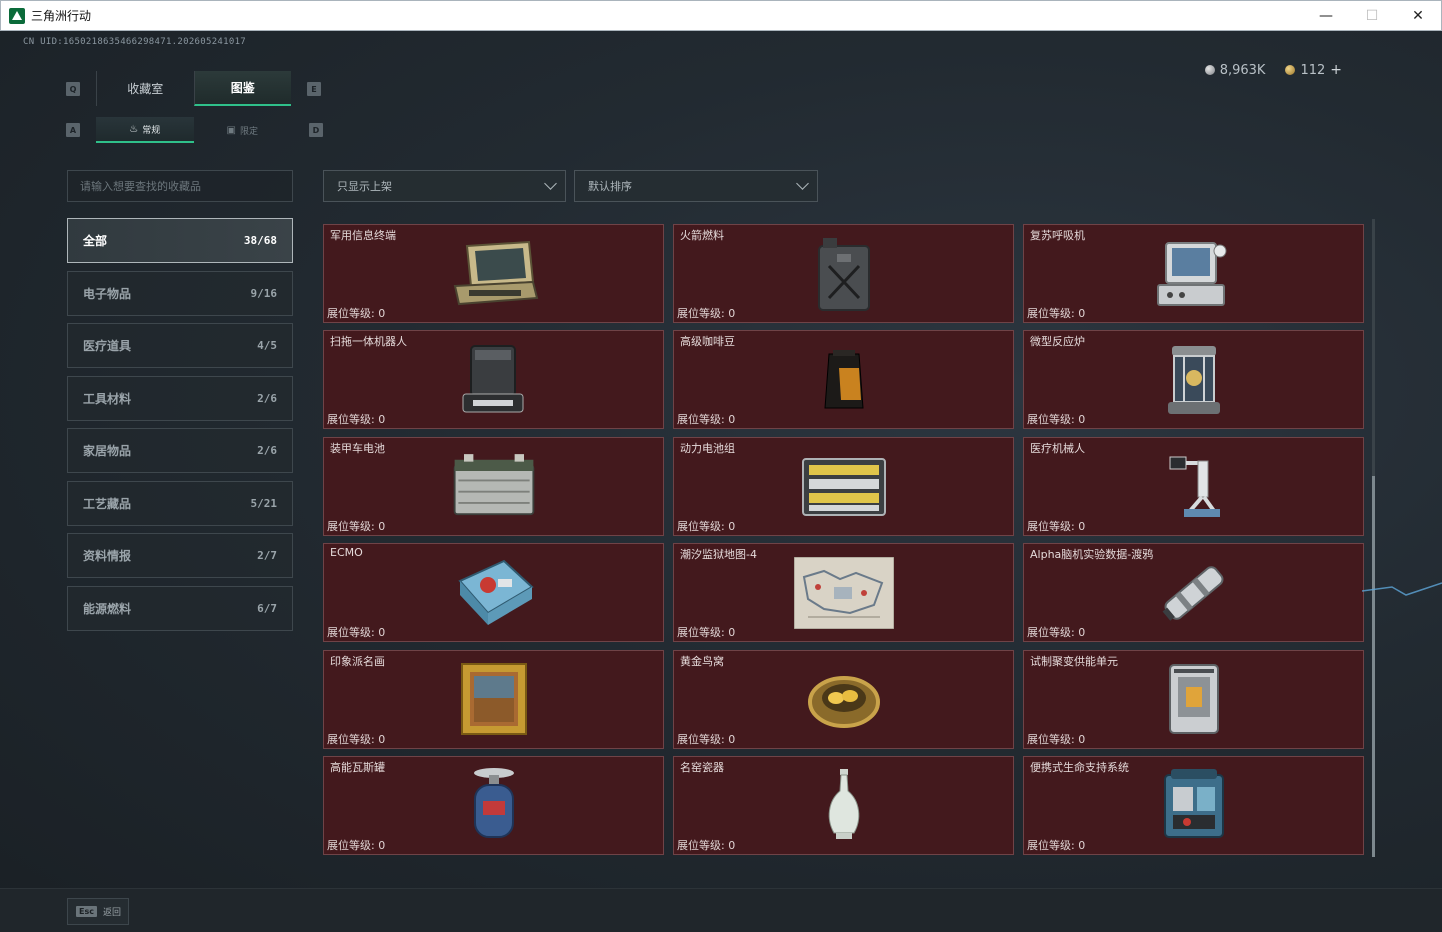 This screenshot has height=932, width=1442. What do you see at coordinates (95, 241) in the screenshot?
I see `category-label: 全部` at bounding box center [95, 241].